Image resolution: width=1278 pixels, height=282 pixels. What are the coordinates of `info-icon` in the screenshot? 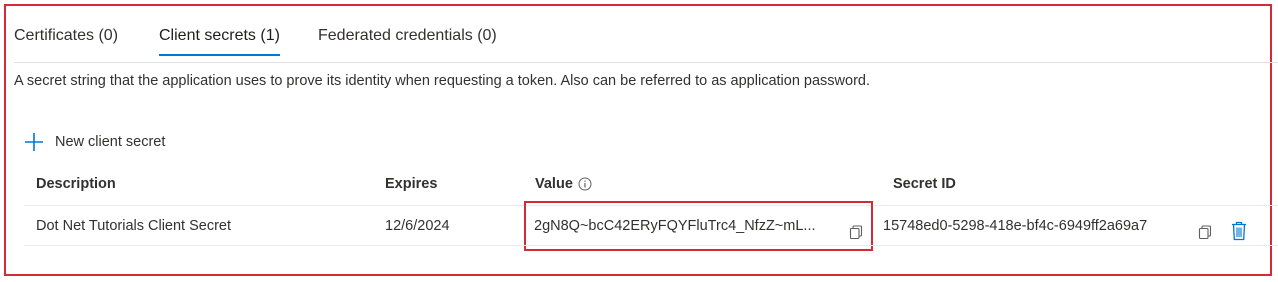 It's located at (585, 184).